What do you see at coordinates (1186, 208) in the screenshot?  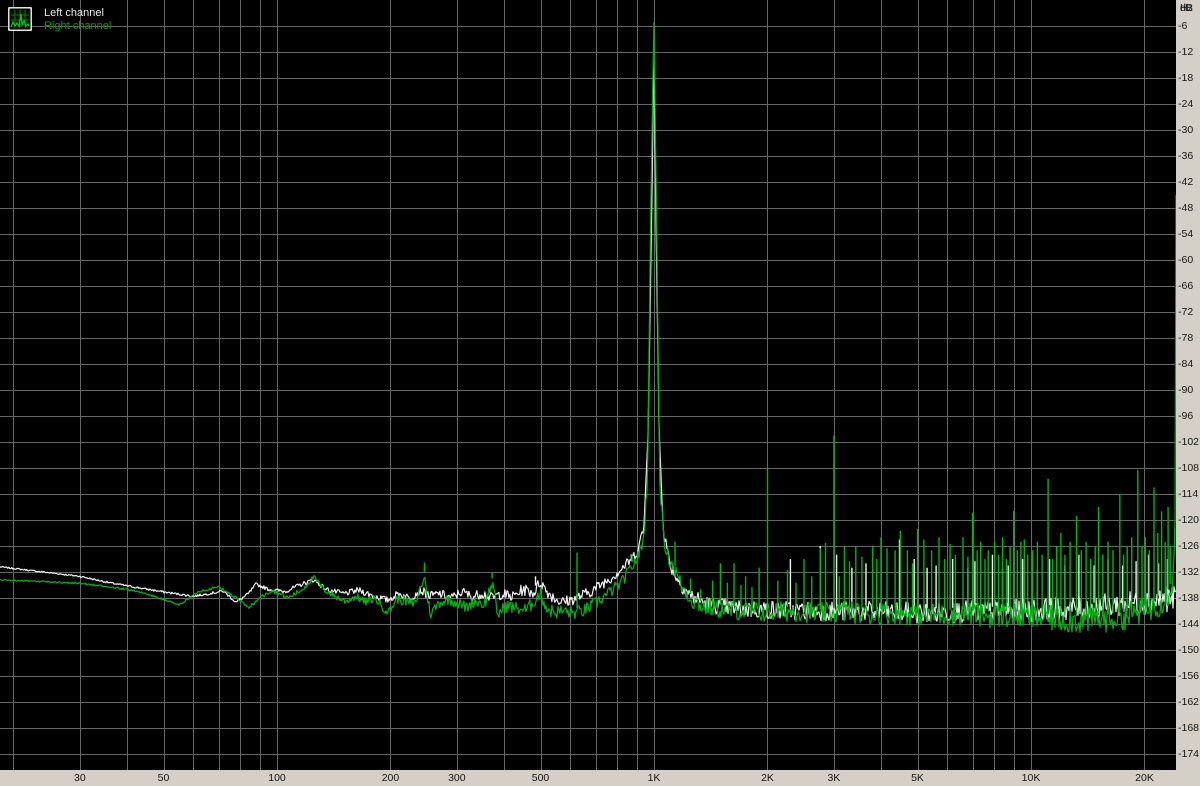 I see `y-tick-label: -48` at bounding box center [1186, 208].